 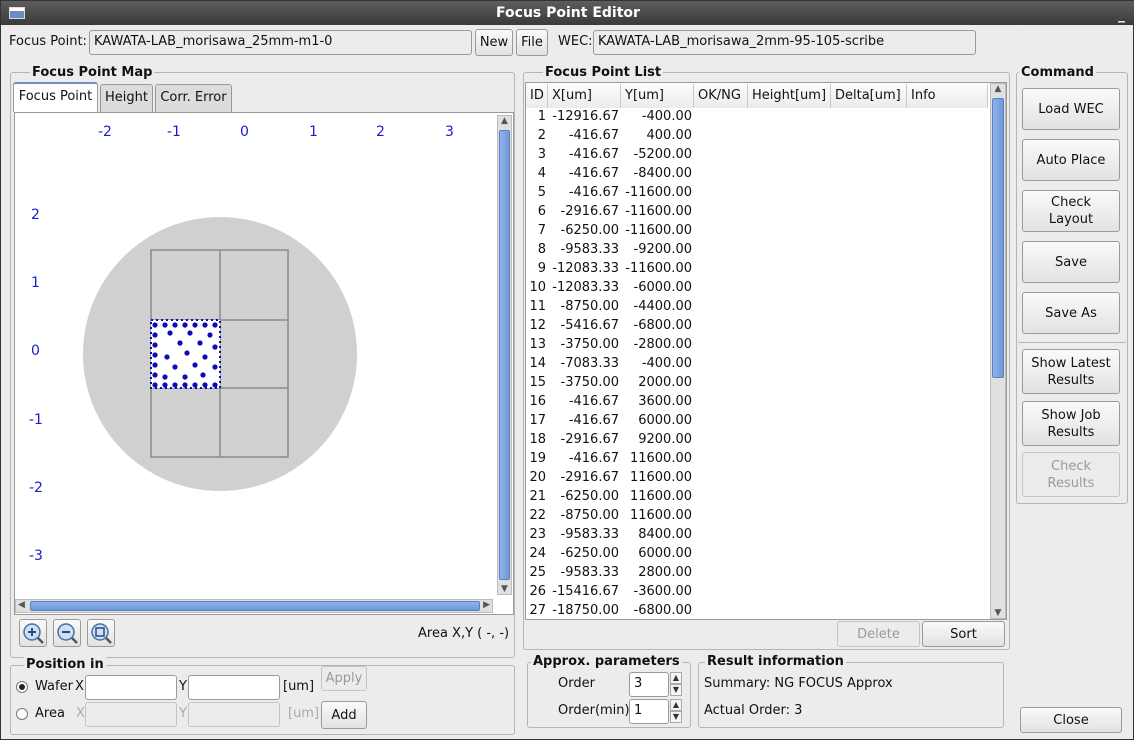 What do you see at coordinates (869, 96) in the screenshot?
I see `col-delta: Delta[um]` at bounding box center [869, 96].